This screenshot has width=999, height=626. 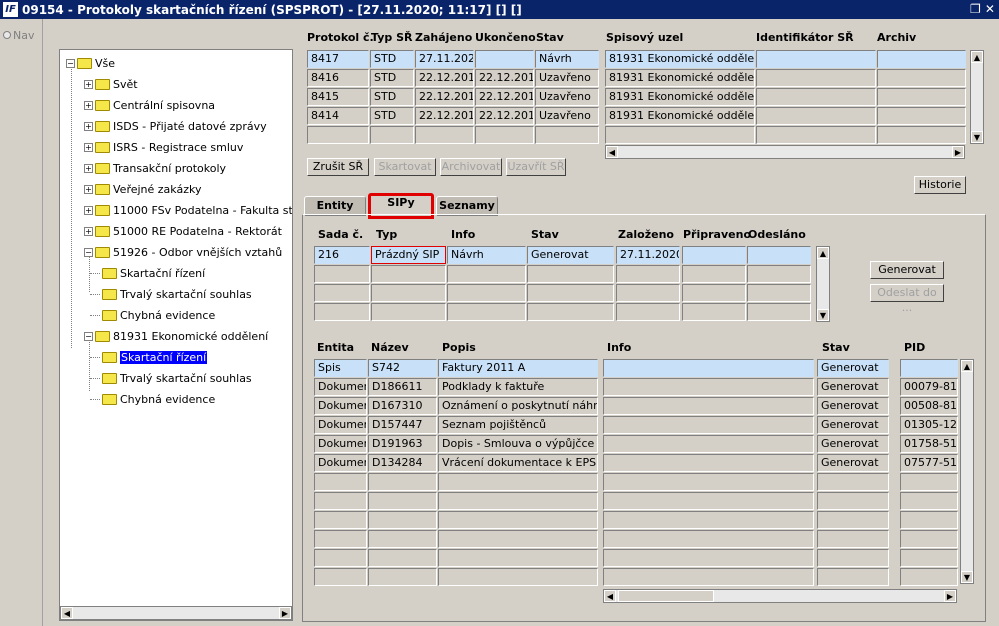 What do you see at coordinates (567, 116) in the screenshot?
I see `cell-status: Uzavřeno` at bounding box center [567, 116].